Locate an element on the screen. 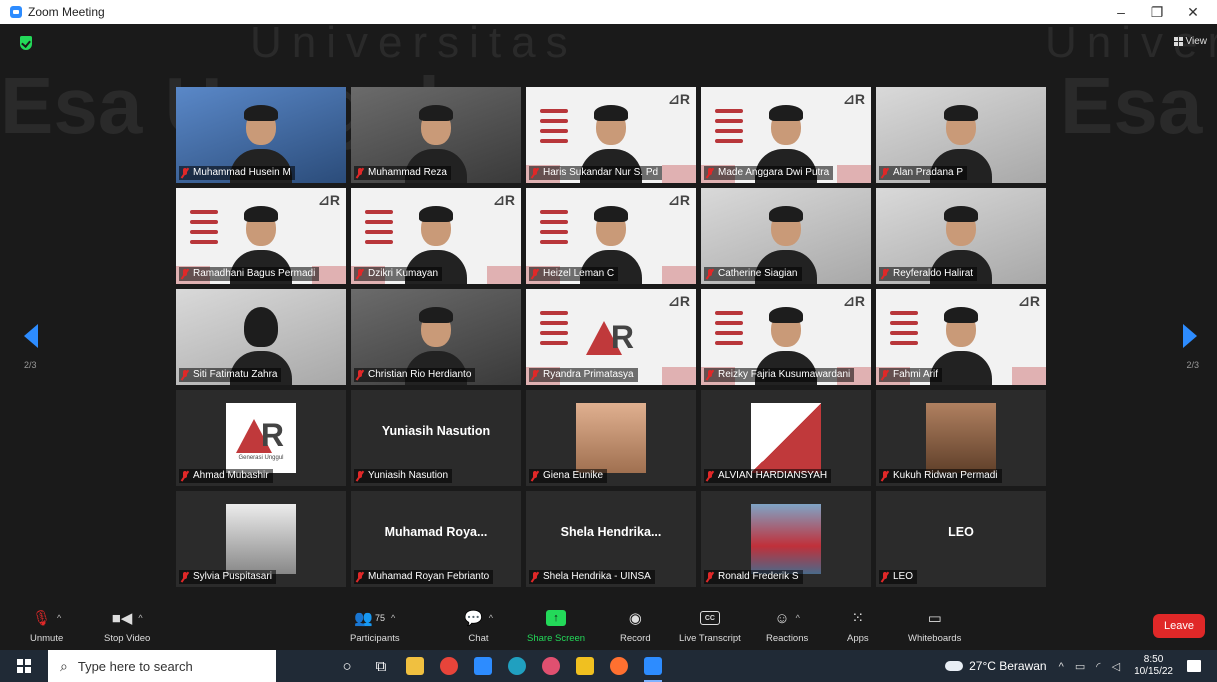  profile-avatar: R Generasi Unggul is located at coordinates (261, 438).